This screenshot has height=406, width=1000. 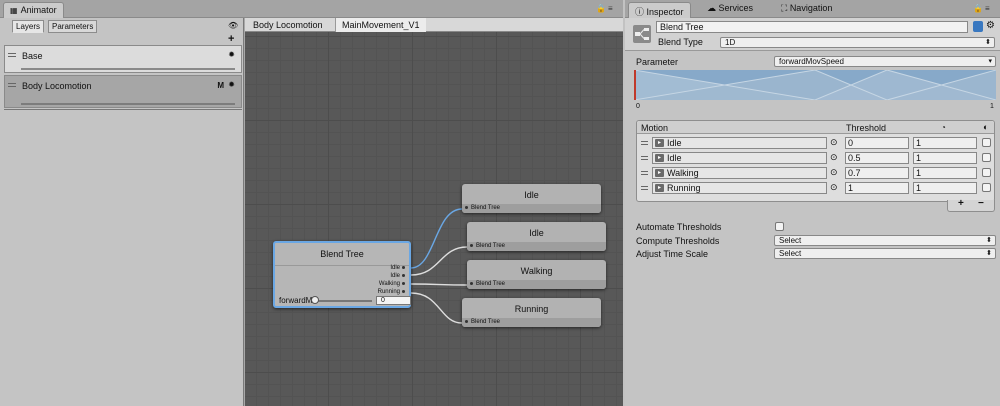 I want to click on animator-tab: ▦ Animator, so click(x=33, y=10).